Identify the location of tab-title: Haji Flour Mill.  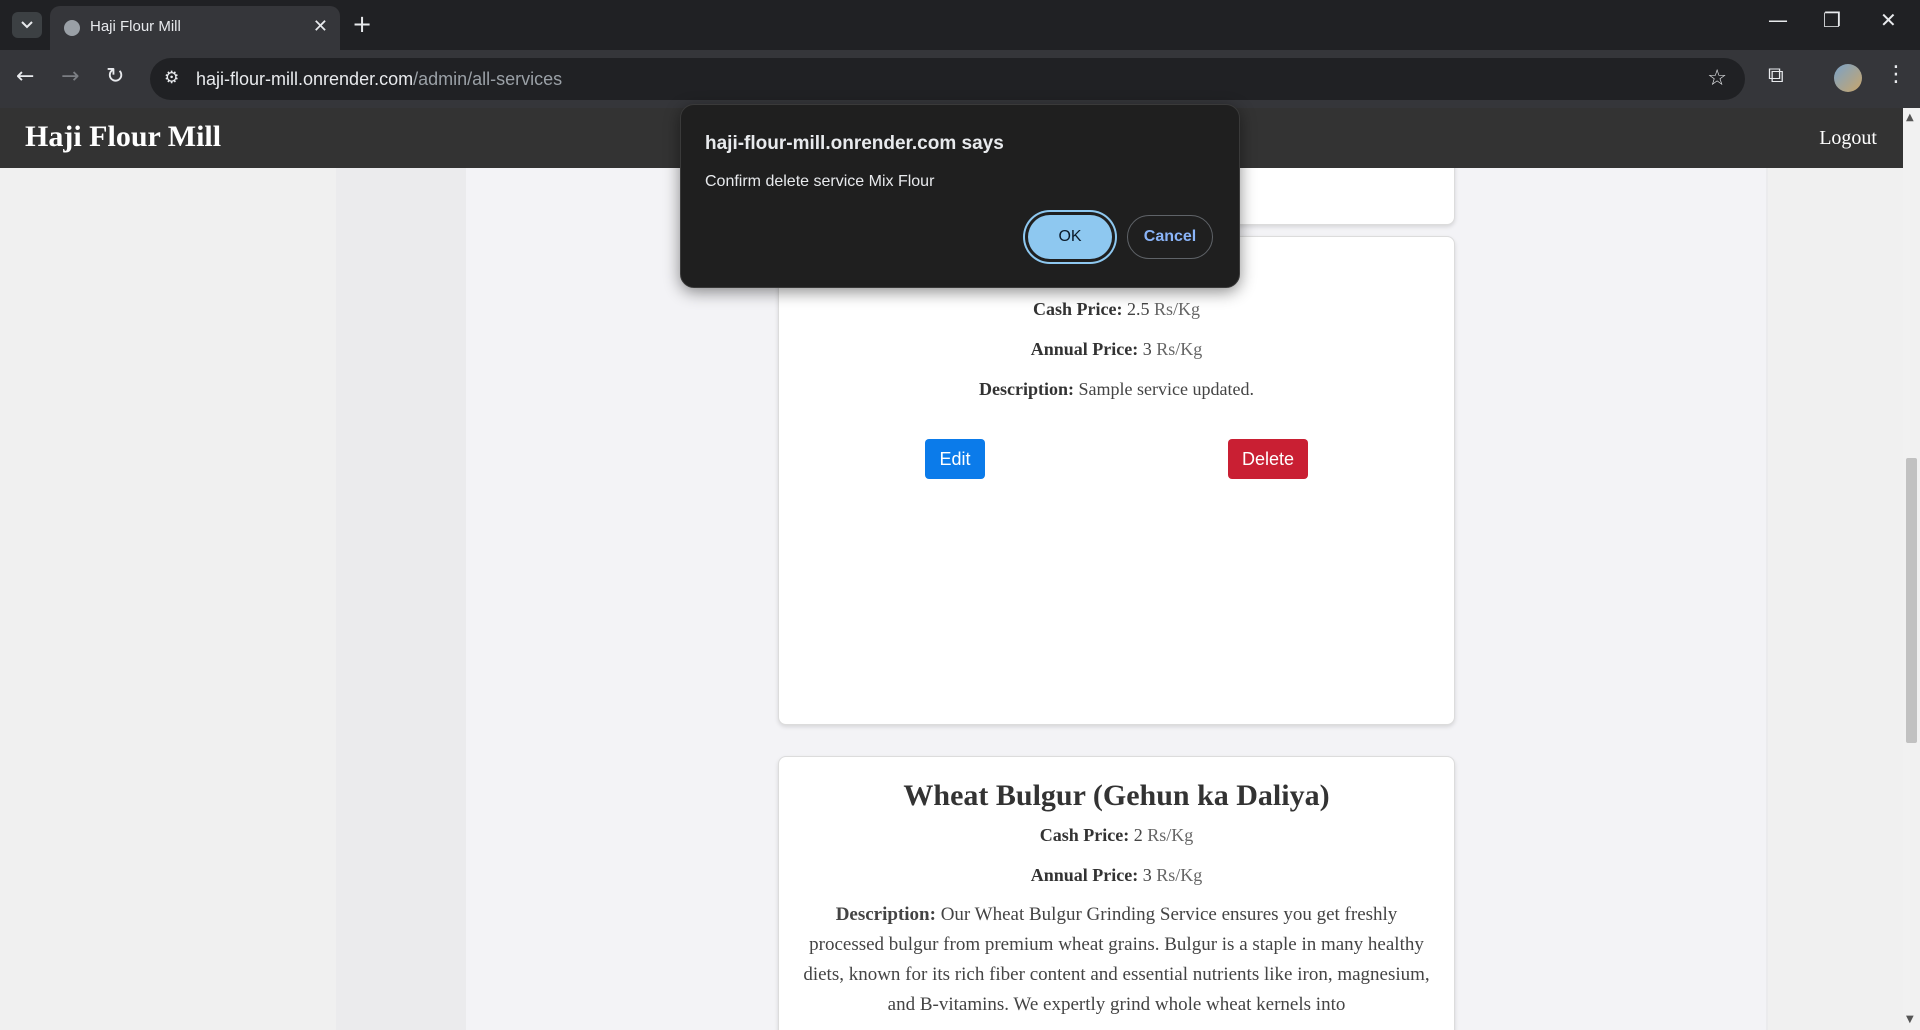
(135, 26).